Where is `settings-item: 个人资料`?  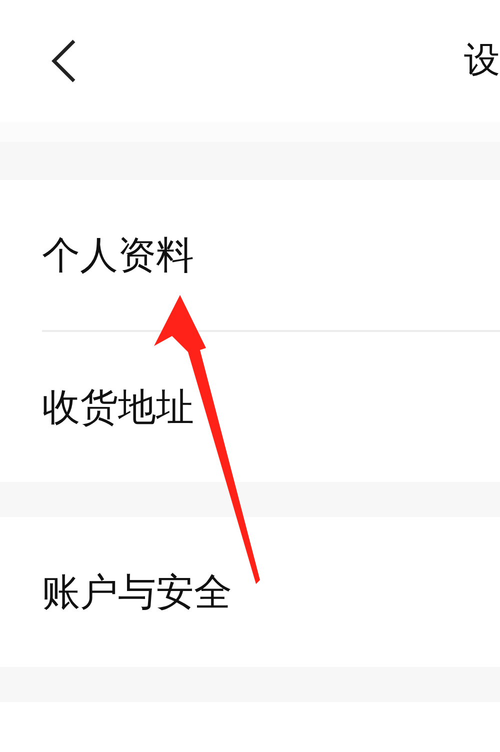
settings-item: 个人资料 is located at coordinates (118, 255).